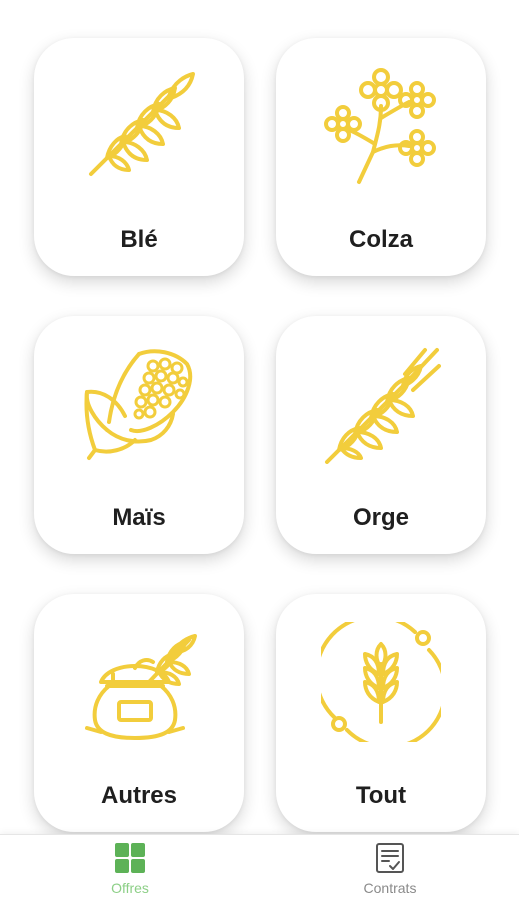 The width and height of the screenshot is (519, 901). I want to click on all-crops-icon, so click(381, 682).